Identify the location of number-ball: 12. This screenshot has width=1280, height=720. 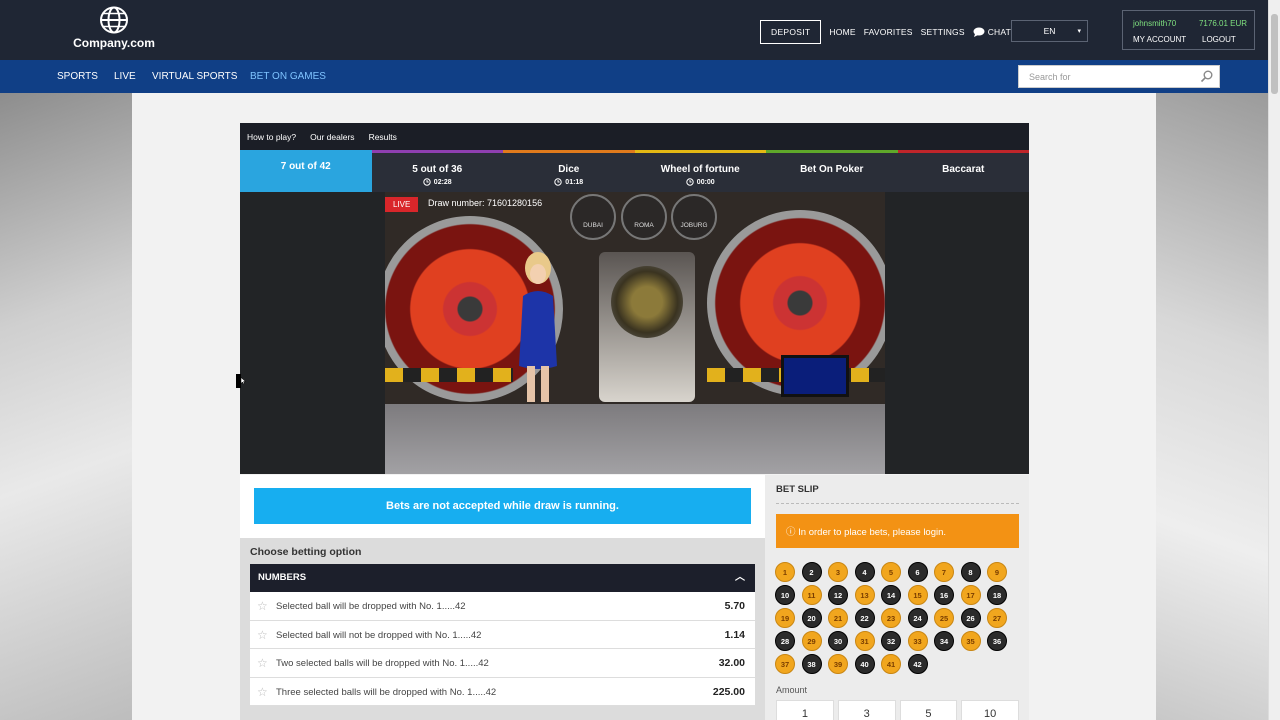
(838, 595).